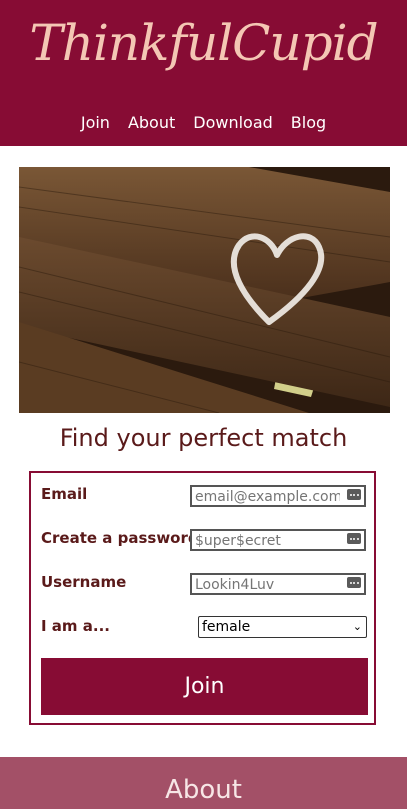 The image size is (407, 809). Describe the element at coordinates (278, 540) in the screenshot. I see `password-field` at that location.